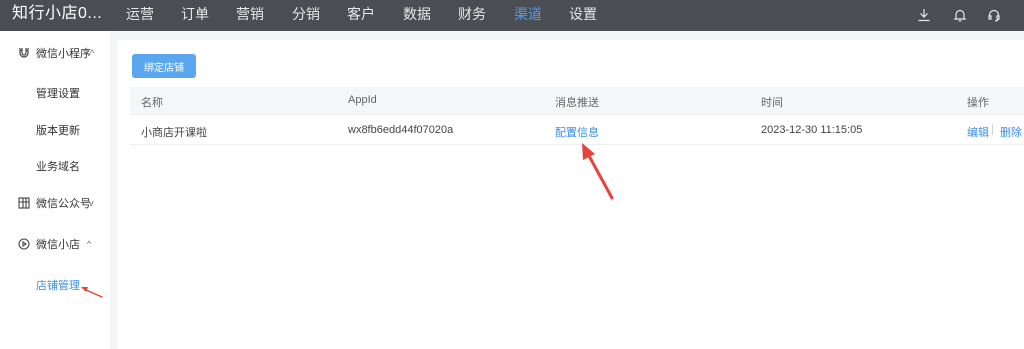  What do you see at coordinates (164, 66) in the screenshot?
I see `bind-store-button: 绑定店铺` at bounding box center [164, 66].